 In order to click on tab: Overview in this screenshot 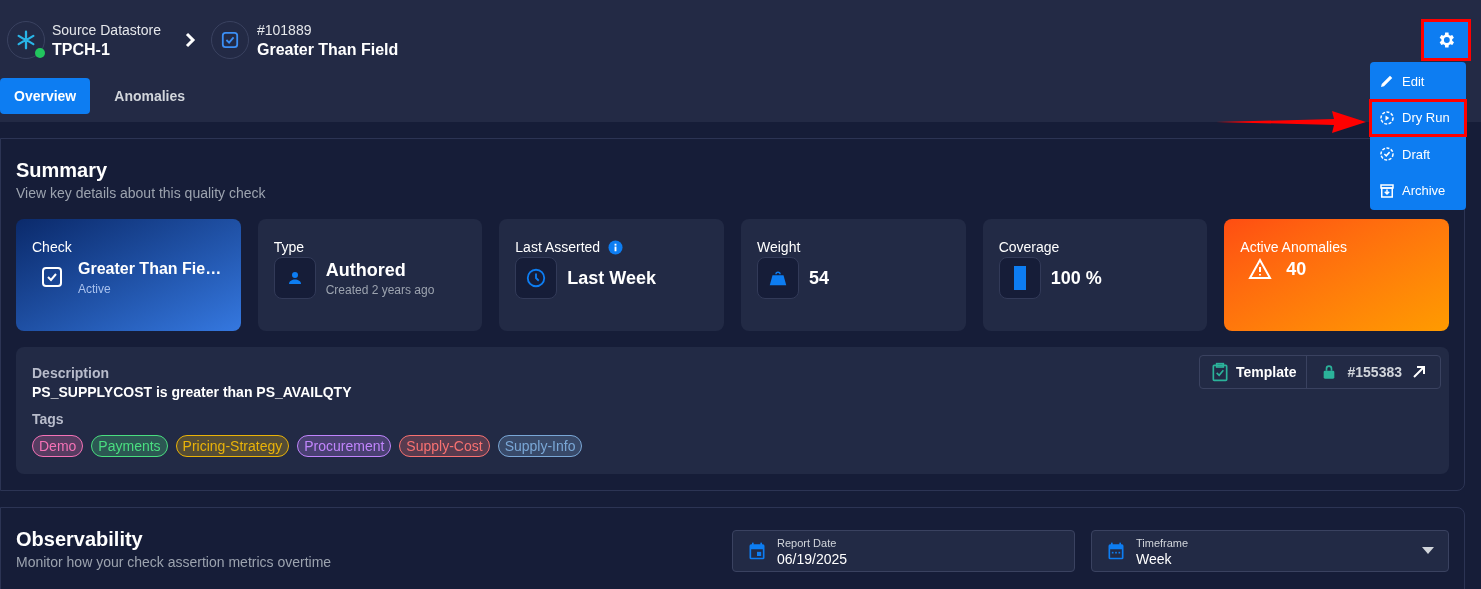, I will do `click(45, 96)`.